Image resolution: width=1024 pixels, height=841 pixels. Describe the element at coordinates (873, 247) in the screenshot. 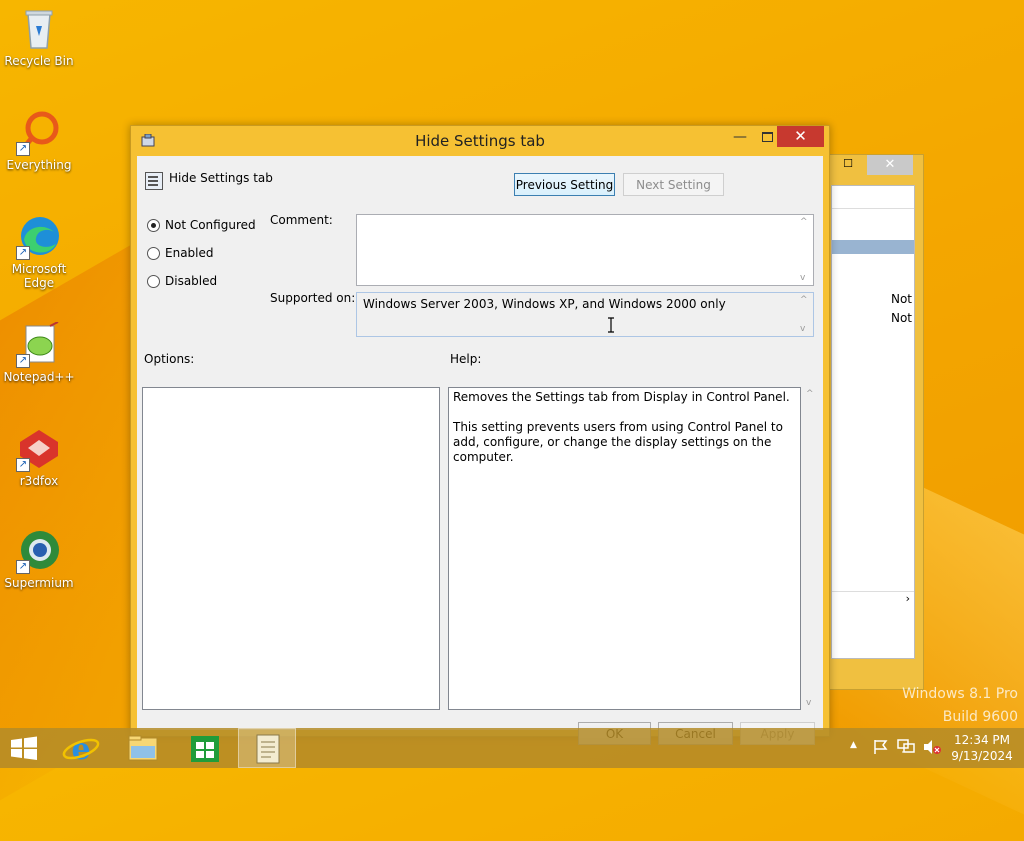

I see `selected-row` at that location.